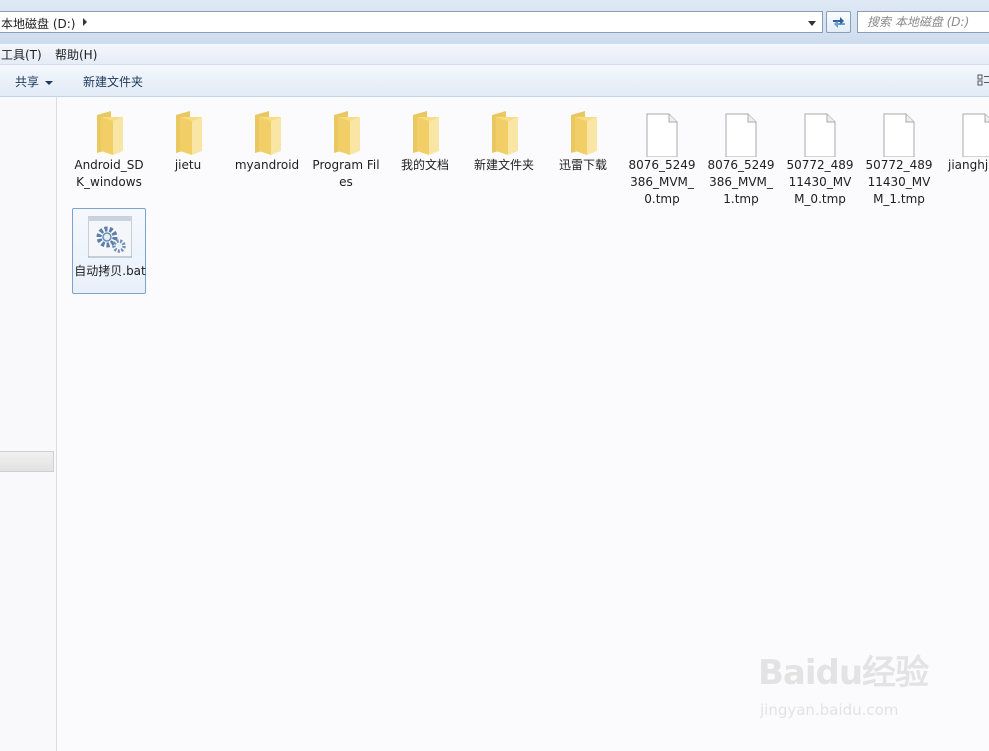 This screenshot has width=989, height=751. Describe the element at coordinates (27, 461) in the screenshot. I see `nav-selected-item` at that location.